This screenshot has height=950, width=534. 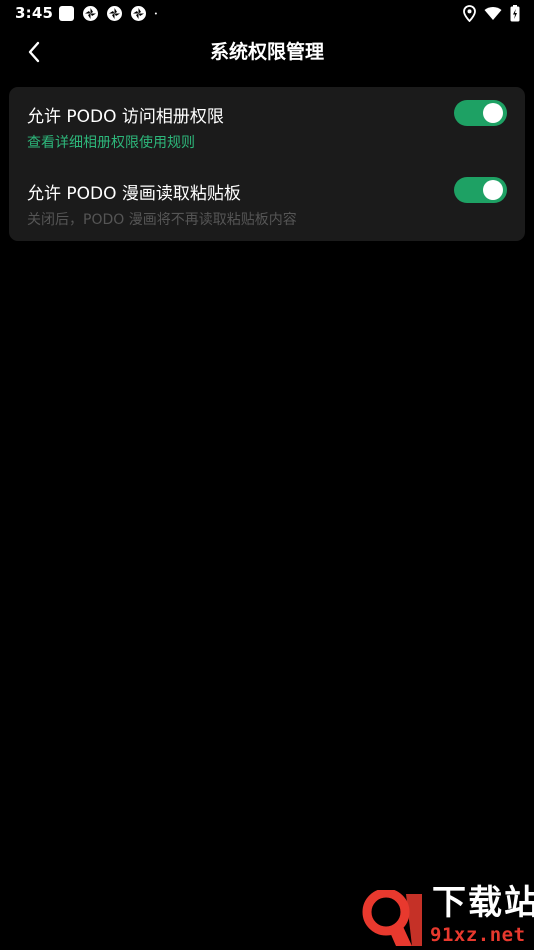 I want to click on clipboard-permission-toggle, so click(x=480, y=190).